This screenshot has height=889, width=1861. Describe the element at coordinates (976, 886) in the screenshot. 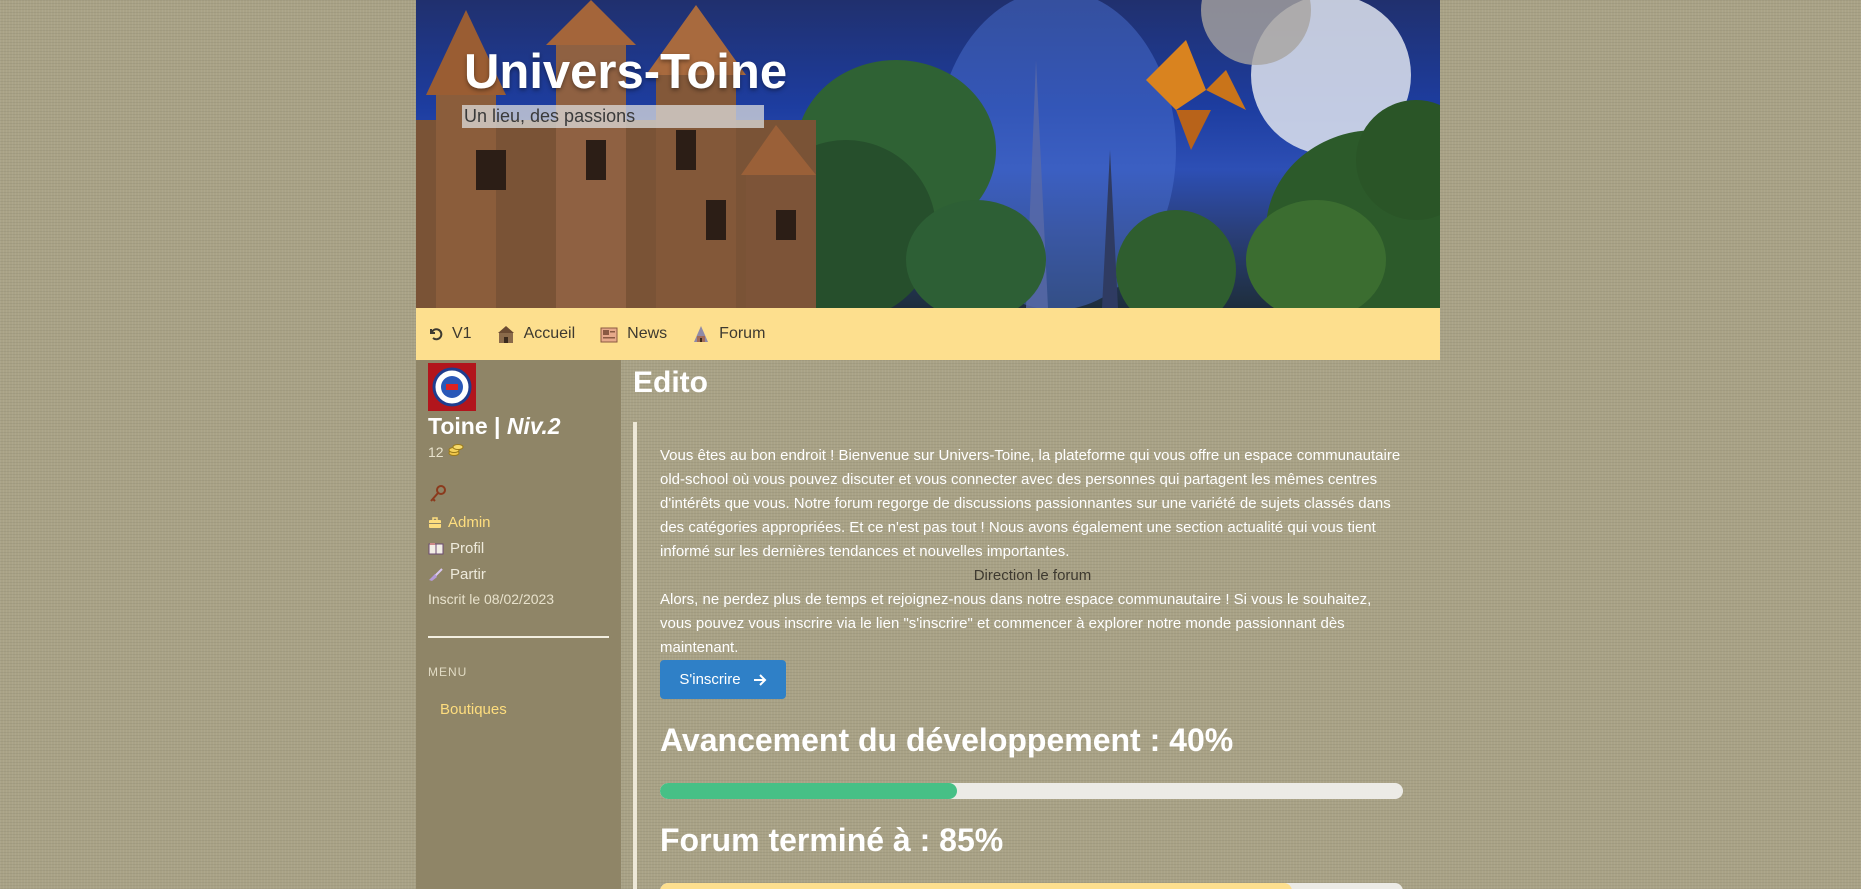

I see `forum-progress-fill` at that location.